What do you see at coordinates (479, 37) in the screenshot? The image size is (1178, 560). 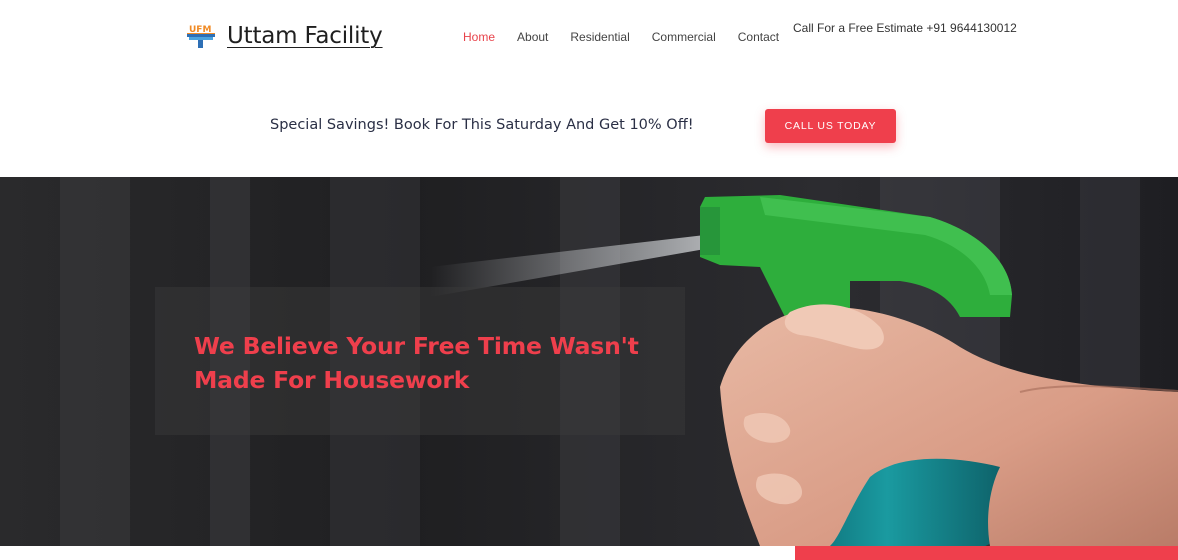 I see `nav-item-home: Home` at bounding box center [479, 37].